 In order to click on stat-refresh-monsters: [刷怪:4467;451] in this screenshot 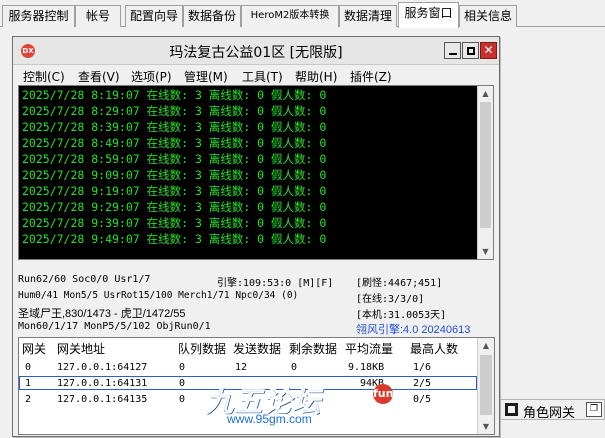, I will do `click(399, 283)`.